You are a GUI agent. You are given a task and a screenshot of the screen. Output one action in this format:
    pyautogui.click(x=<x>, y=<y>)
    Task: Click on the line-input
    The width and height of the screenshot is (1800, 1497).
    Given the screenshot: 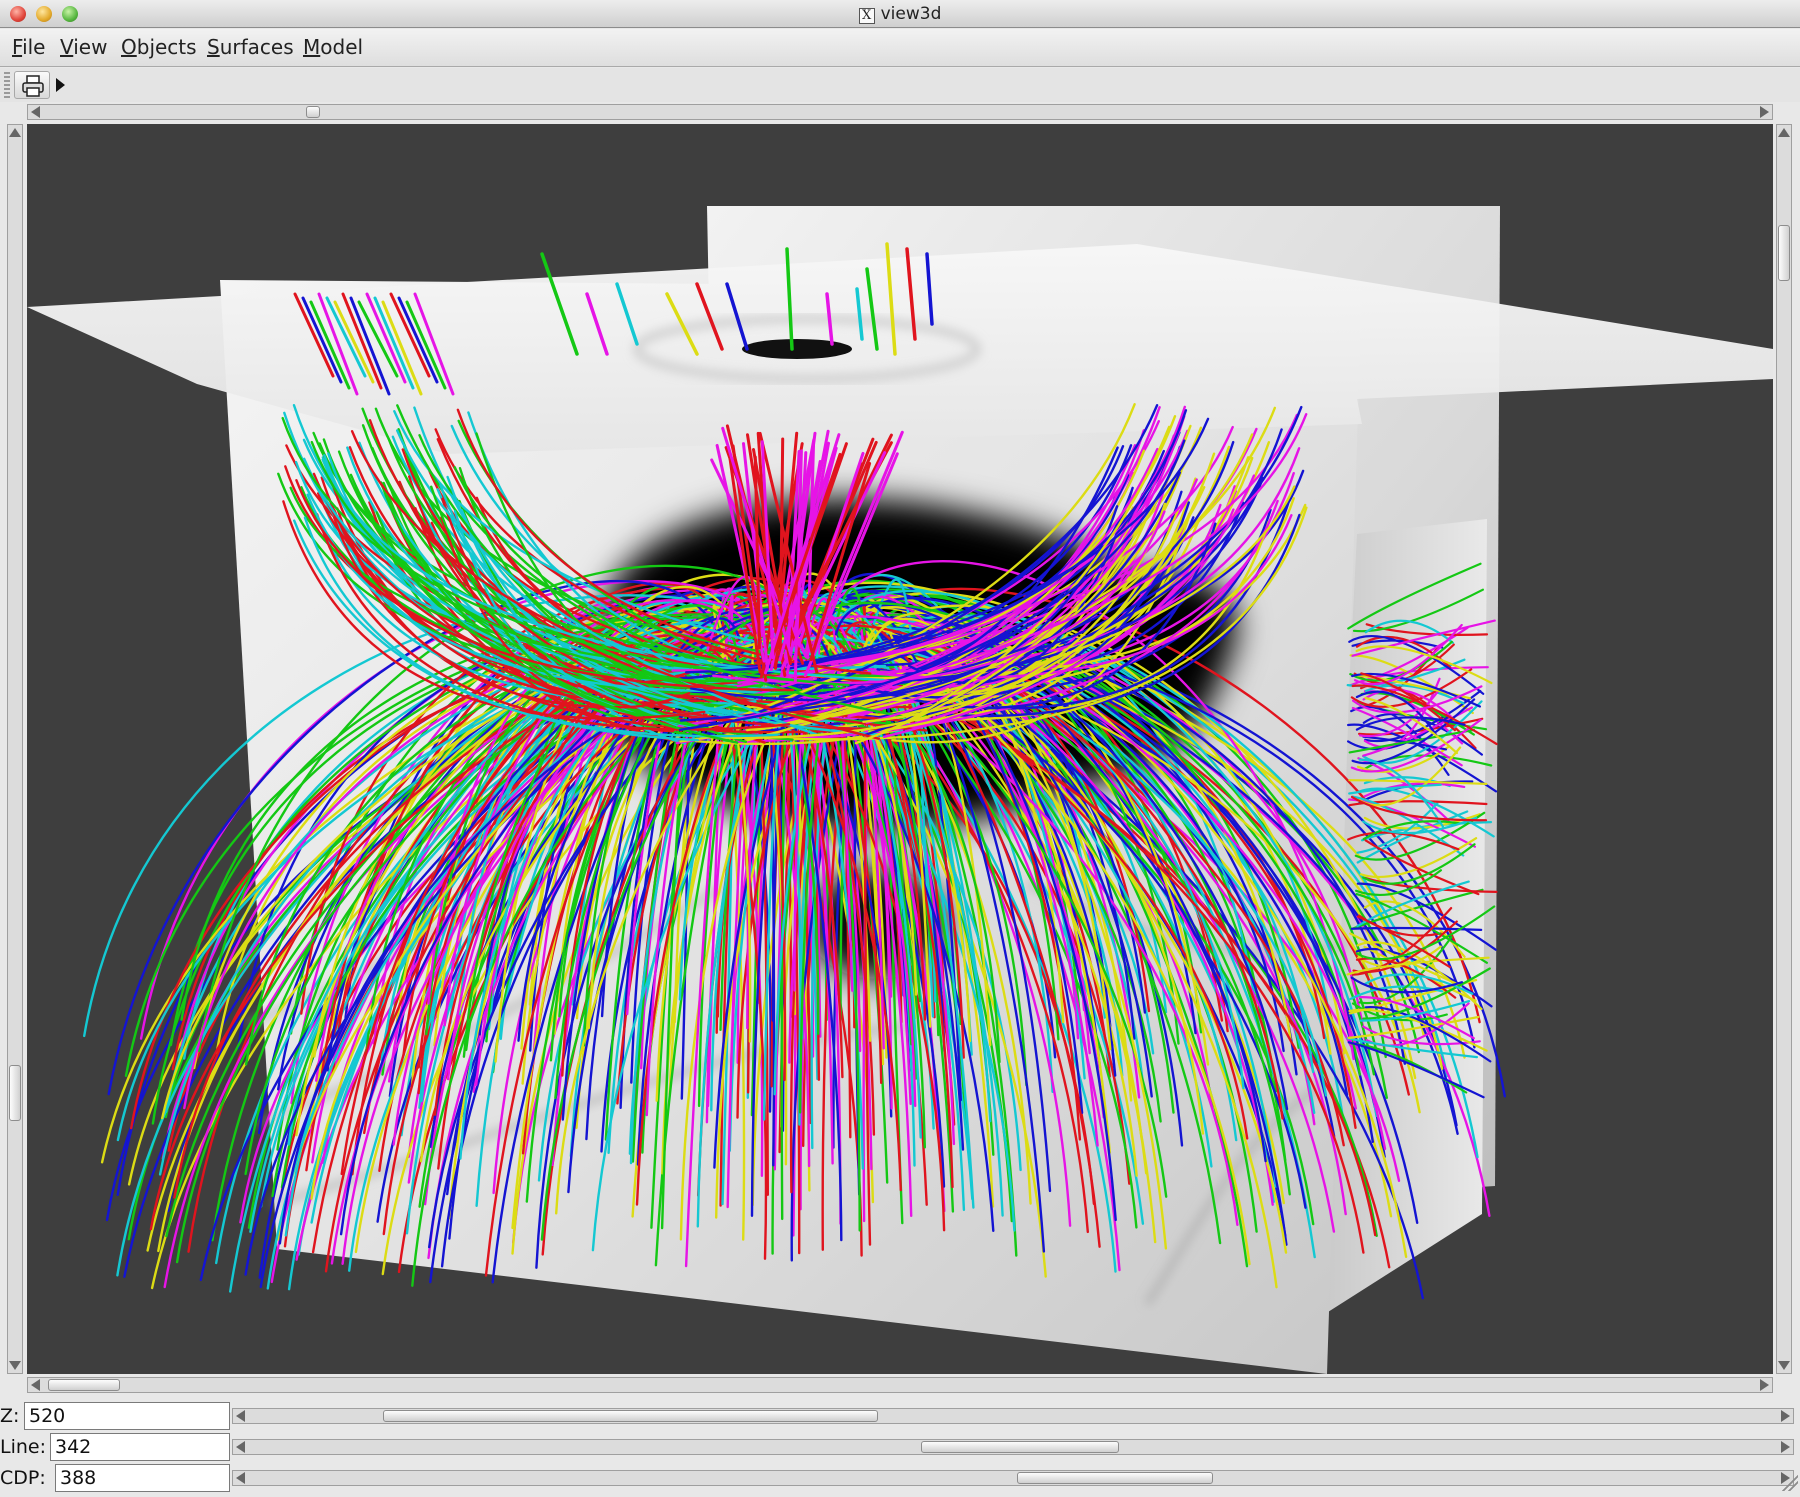 What is the action you would take?
    pyautogui.click(x=140, y=1447)
    